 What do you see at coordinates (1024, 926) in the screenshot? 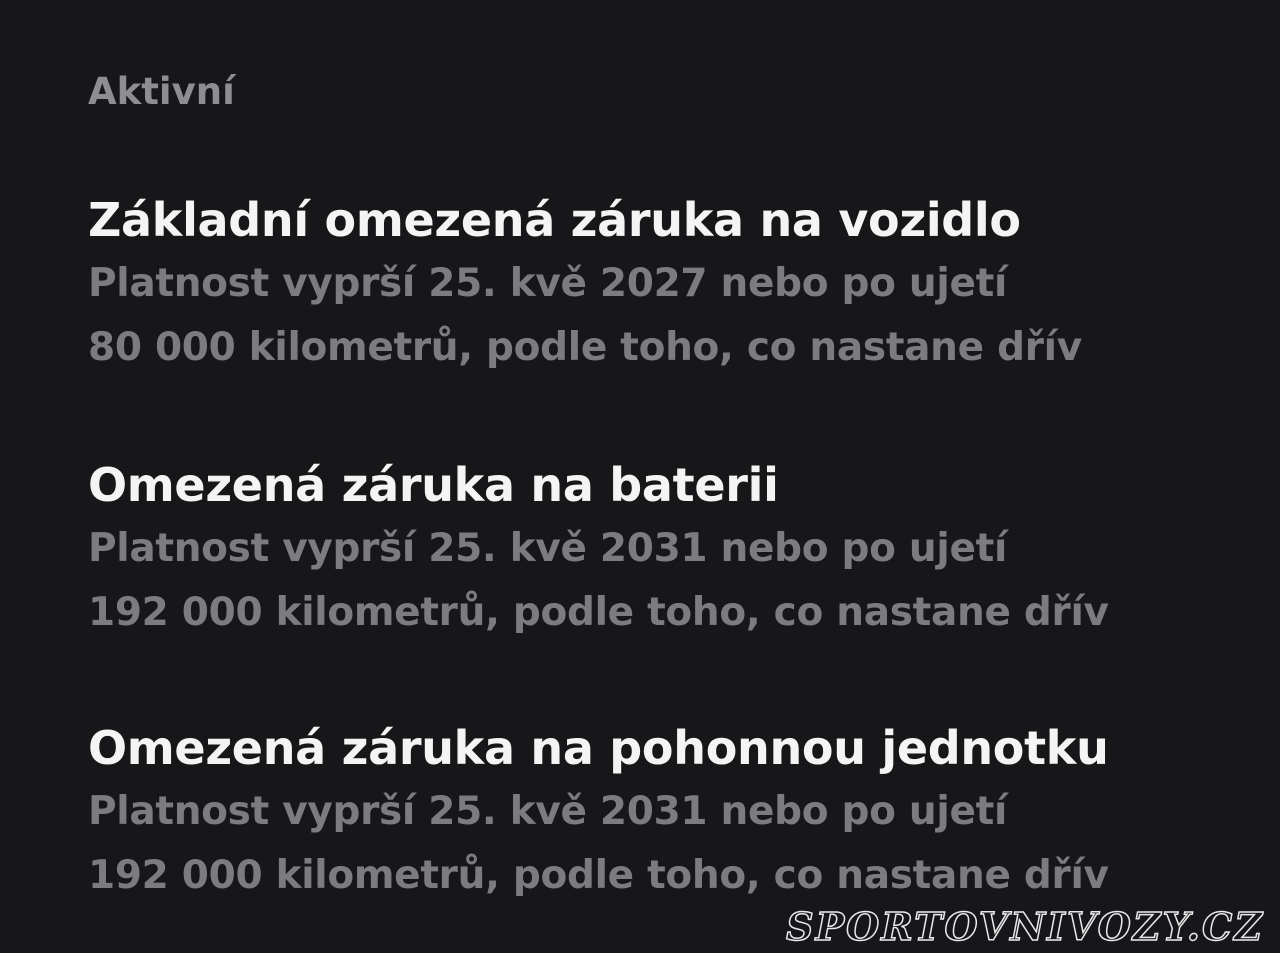
I see `watermark-logo: SPORTOVNIVOZY.CZ` at bounding box center [1024, 926].